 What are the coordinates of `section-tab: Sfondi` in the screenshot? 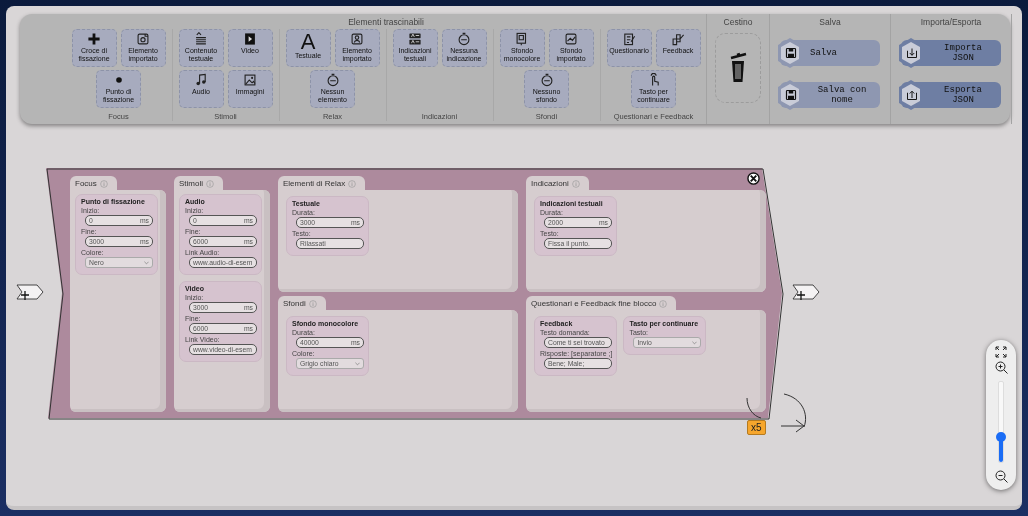 It's located at (302, 303).